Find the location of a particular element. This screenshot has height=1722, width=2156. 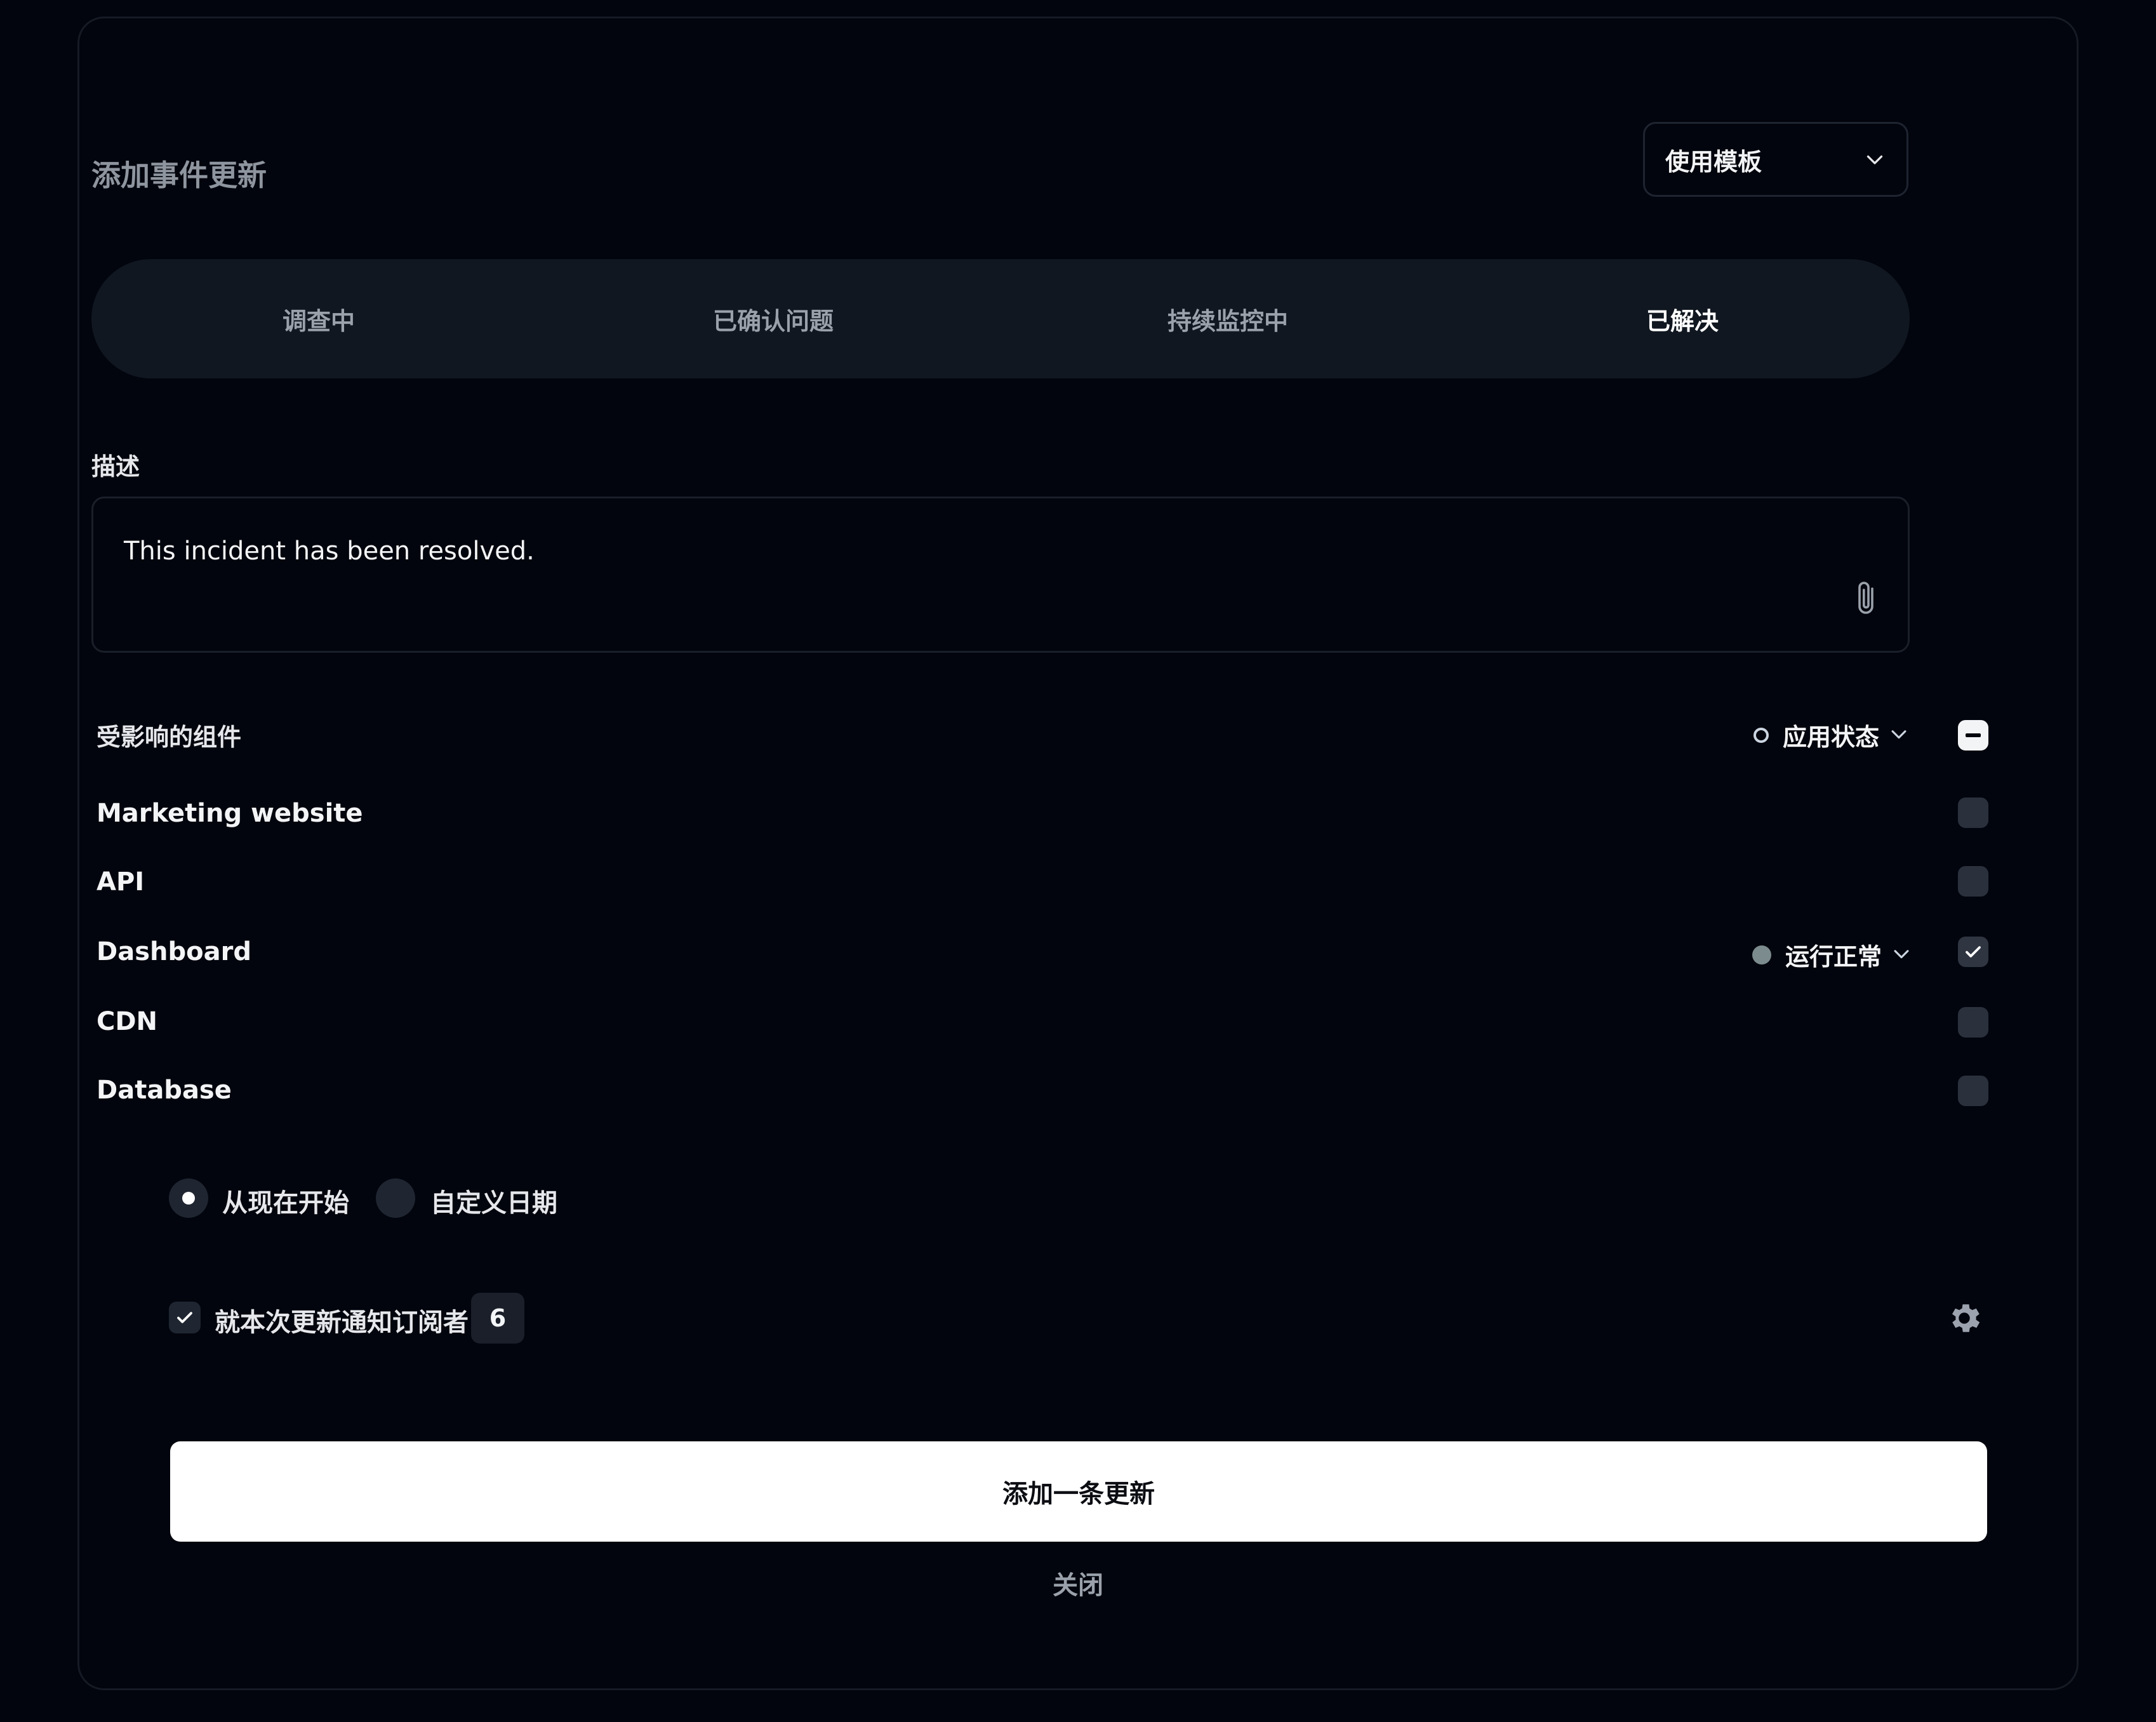

select-all-checkbox is located at coordinates (1973, 735).